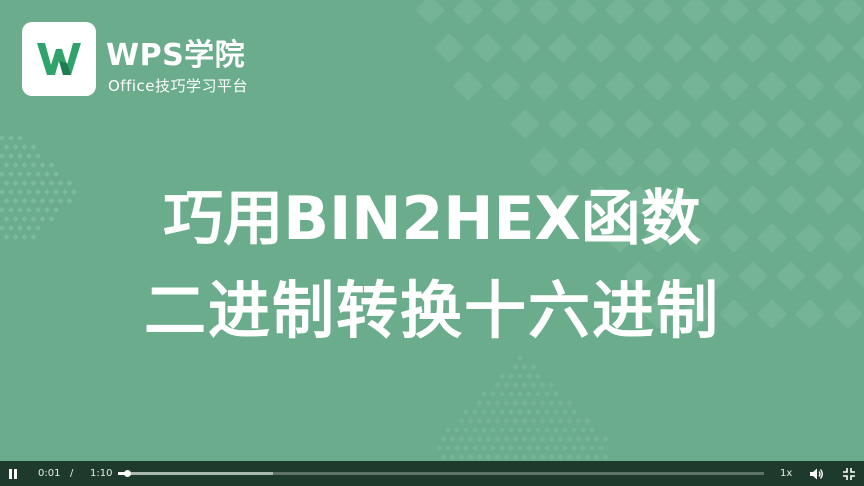 The width and height of the screenshot is (864, 486). What do you see at coordinates (432, 219) in the screenshot?
I see `video-title-line-1: 巧用BIN2HEX函数` at bounding box center [432, 219].